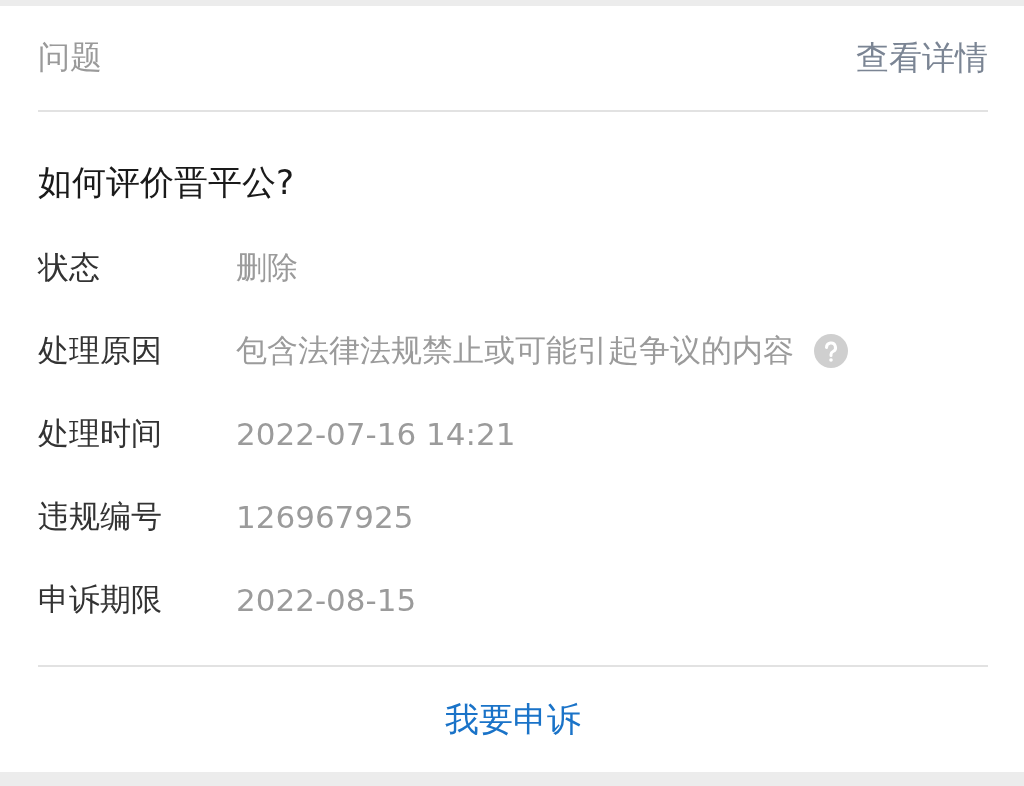  What do you see at coordinates (167, 182) in the screenshot?
I see `question-title: 如何评价晋平公?` at bounding box center [167, 182].